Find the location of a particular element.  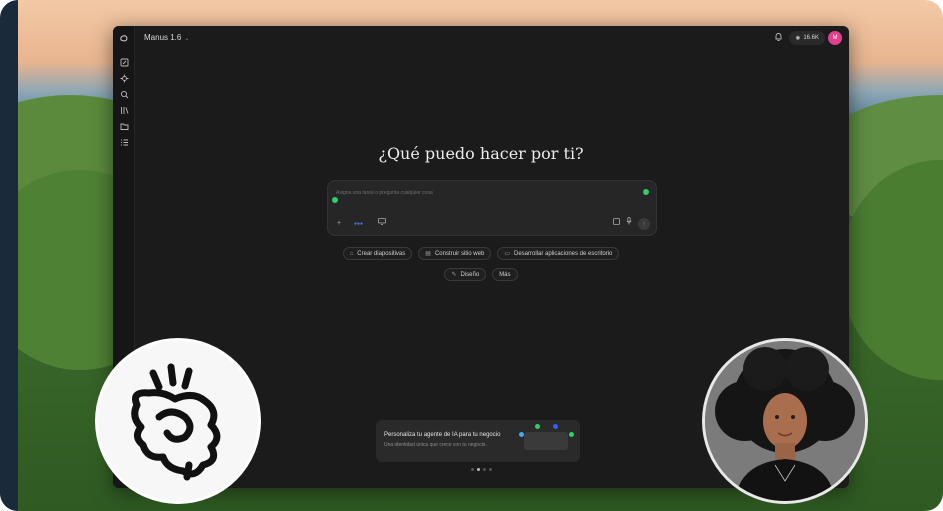

suggestion-chips: ✎ Diseño Más is located at coordinates (481, 274).